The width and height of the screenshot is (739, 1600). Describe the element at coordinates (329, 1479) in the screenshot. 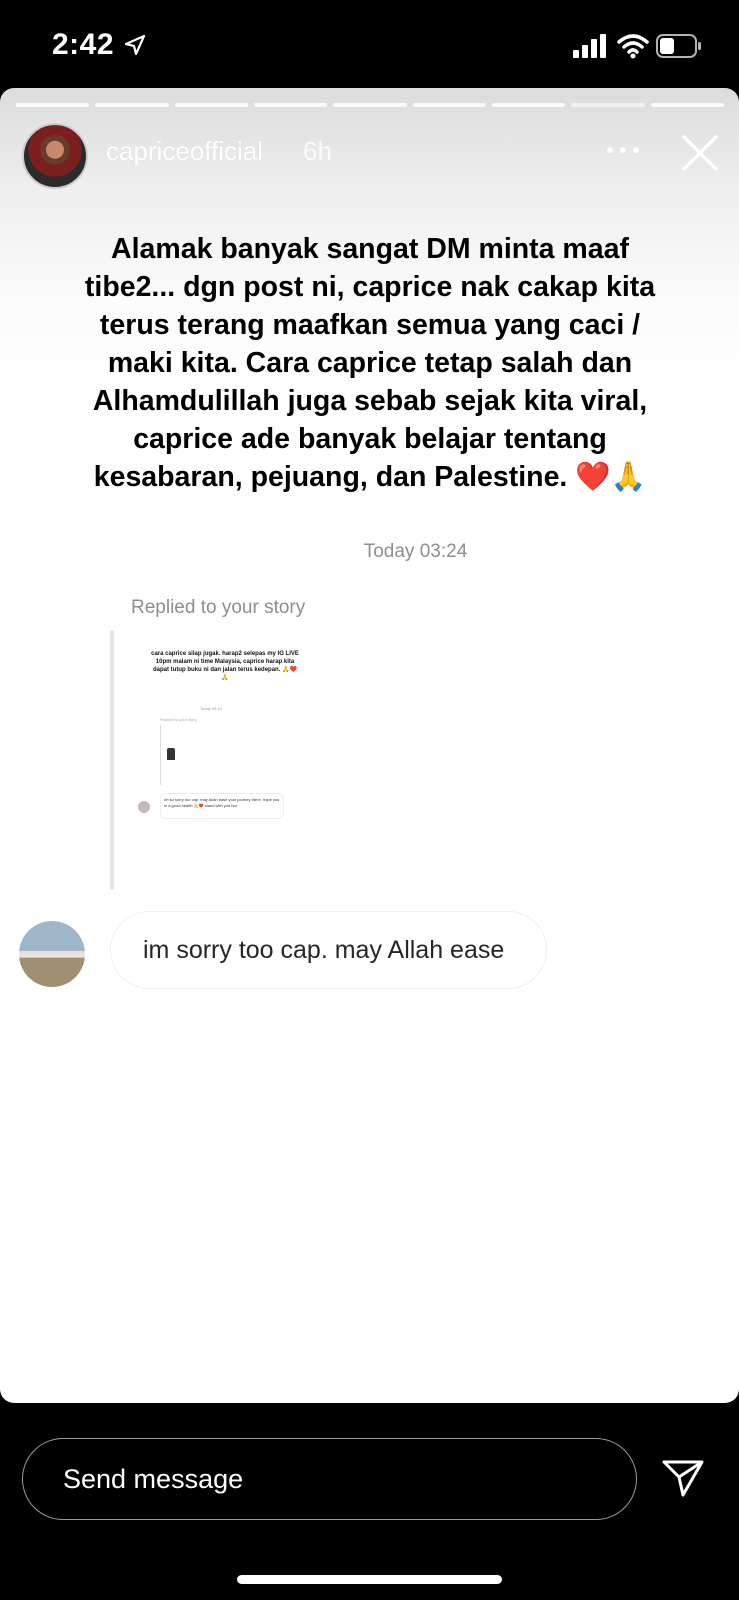

I see `send-message-input: Send message` at that location.